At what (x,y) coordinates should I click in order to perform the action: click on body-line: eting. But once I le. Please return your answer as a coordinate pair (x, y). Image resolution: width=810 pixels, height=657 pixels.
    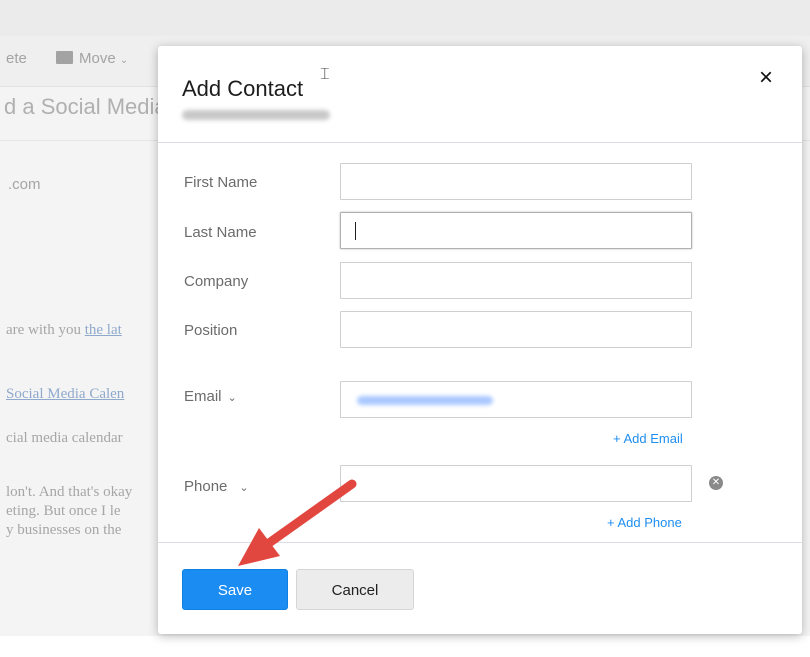
    Looking at the image, I should click on (63, 511).